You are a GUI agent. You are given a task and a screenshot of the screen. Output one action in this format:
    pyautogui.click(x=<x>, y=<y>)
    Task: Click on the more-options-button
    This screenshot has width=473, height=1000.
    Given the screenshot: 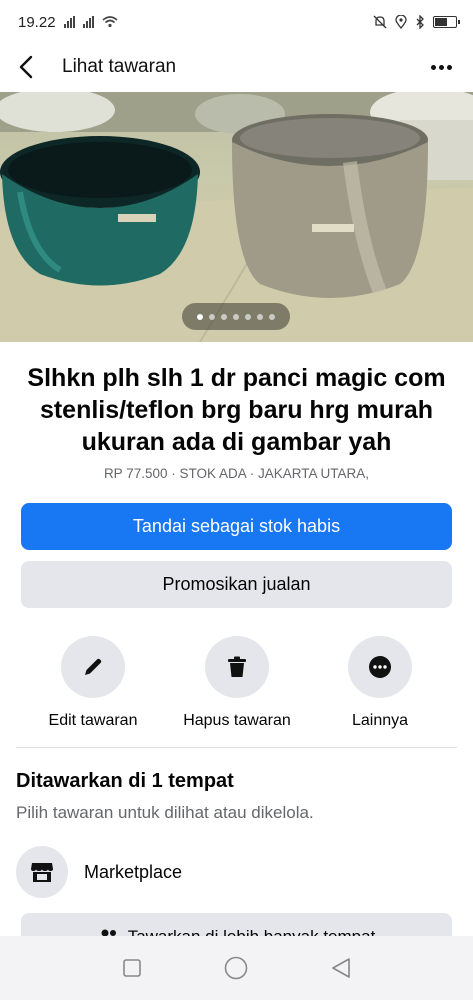 What is the action you would take?
    pyautogui.click(x=441, y=67)
    